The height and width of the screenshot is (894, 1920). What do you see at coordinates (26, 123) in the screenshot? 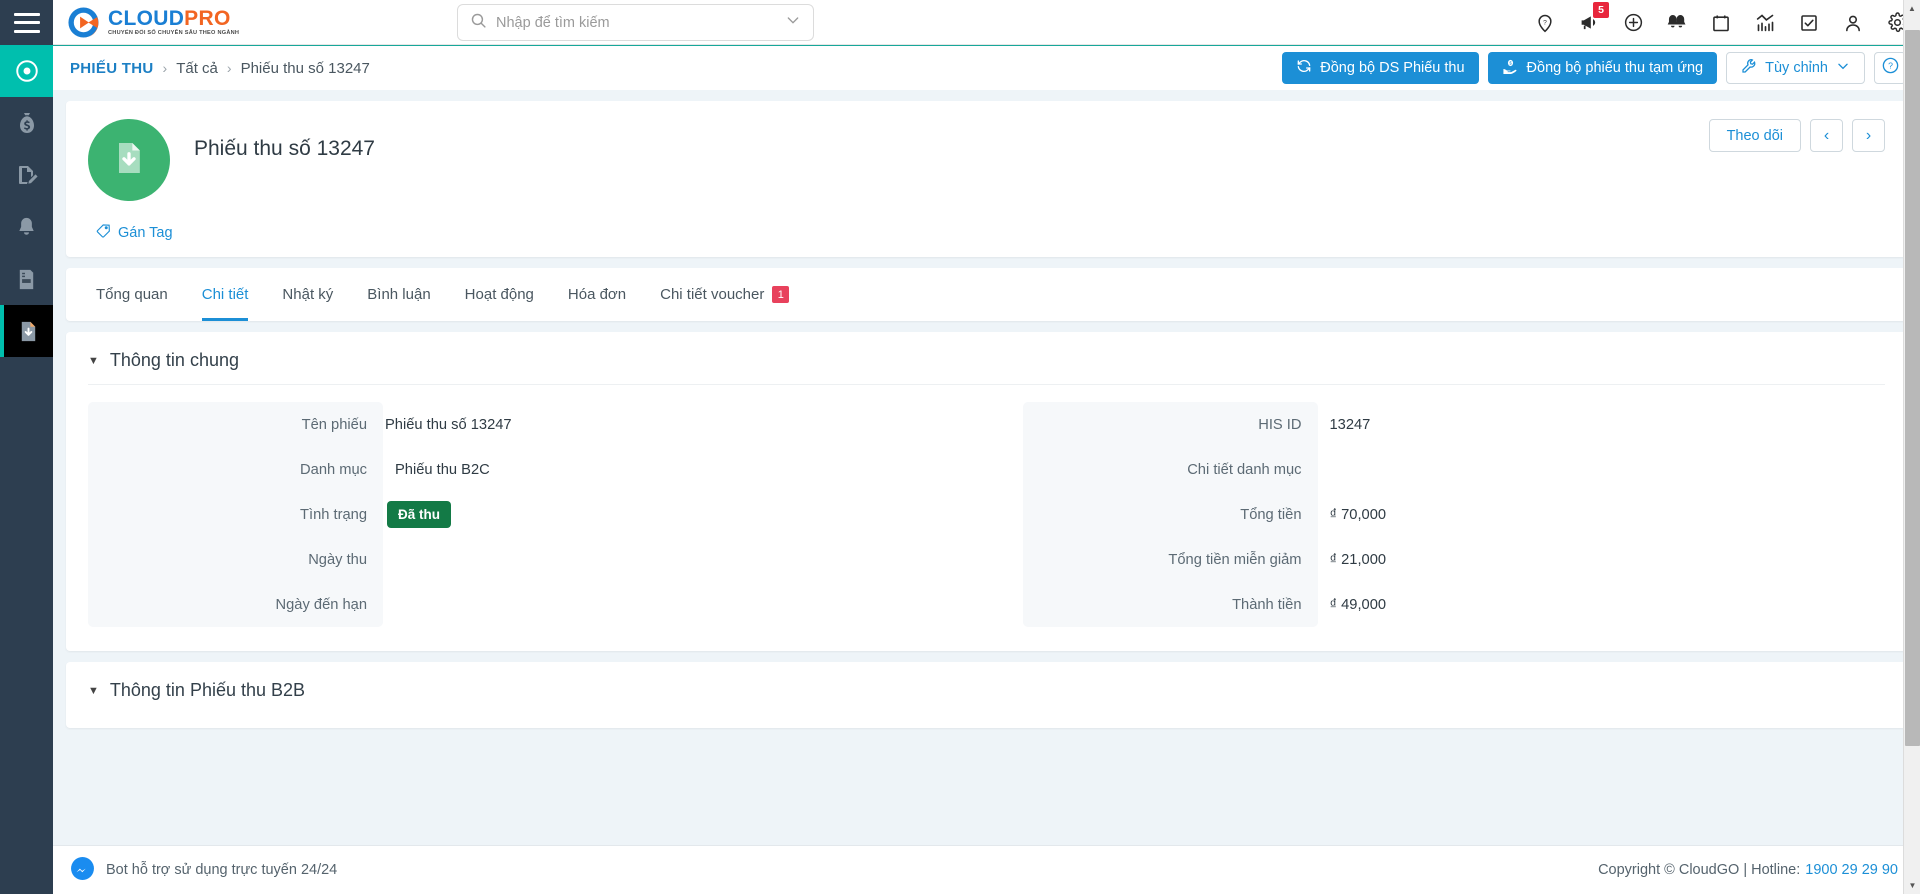
I see `sidebar-item-money` at bounding box center [26, 123].